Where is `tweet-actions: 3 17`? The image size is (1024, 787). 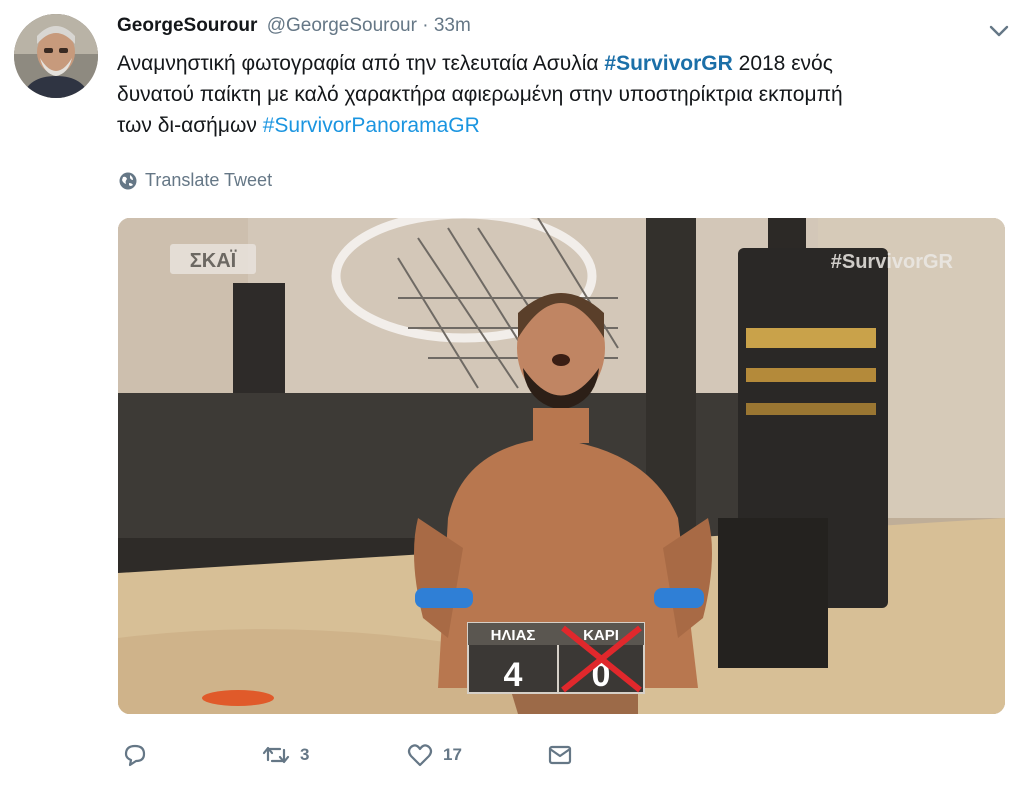 tweet-actions: 3 17 is located at coordinates (347, 755).